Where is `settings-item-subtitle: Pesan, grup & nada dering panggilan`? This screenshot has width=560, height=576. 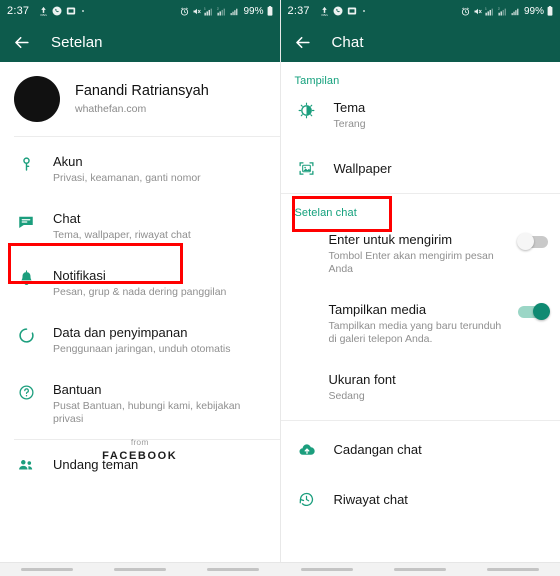
settings-item-subtitle: Pesan, grup & nada dering panggilan is located at coordinates (140, 292).